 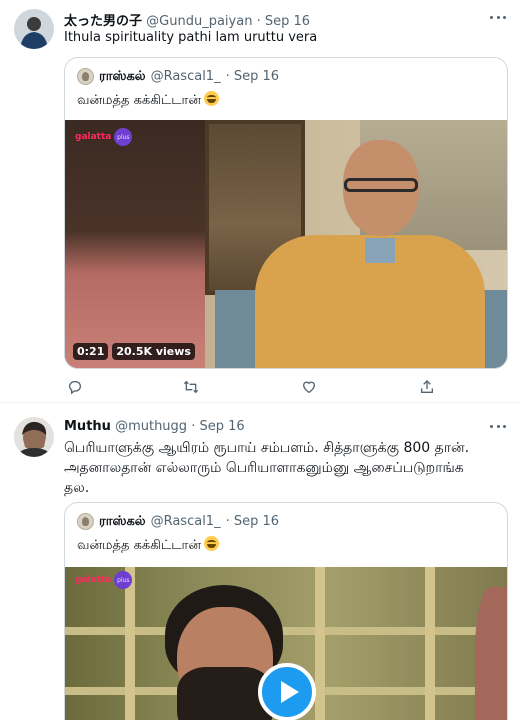 I want to click on video-views: 20.5K views, so click(x=153, y=351).